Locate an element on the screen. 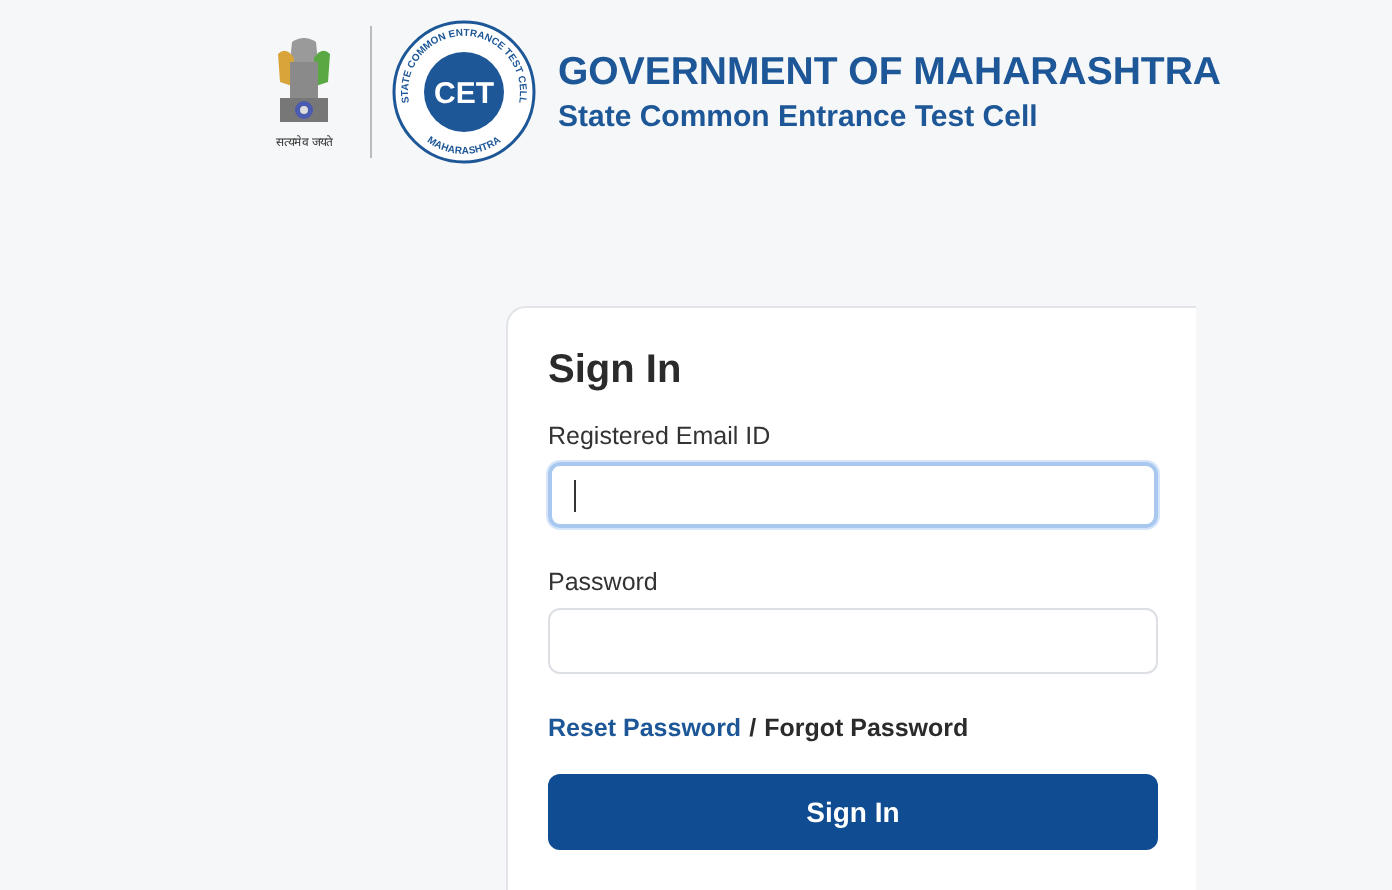 The height and width of the screenshot is (890, 1392). site-title: GOVERNMENT OF MAHARASHTRA is located at coordinates (889, 73).